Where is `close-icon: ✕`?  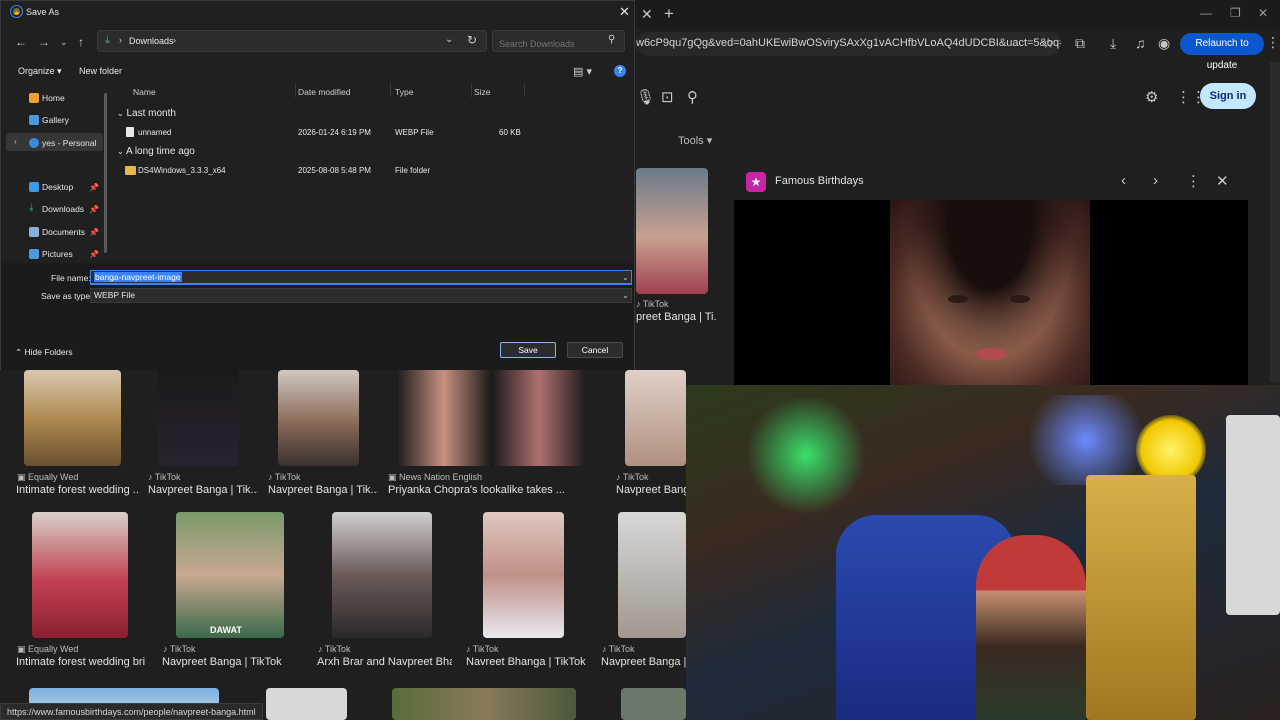 close-icon: ✕ is located at coordinates (624, 12).